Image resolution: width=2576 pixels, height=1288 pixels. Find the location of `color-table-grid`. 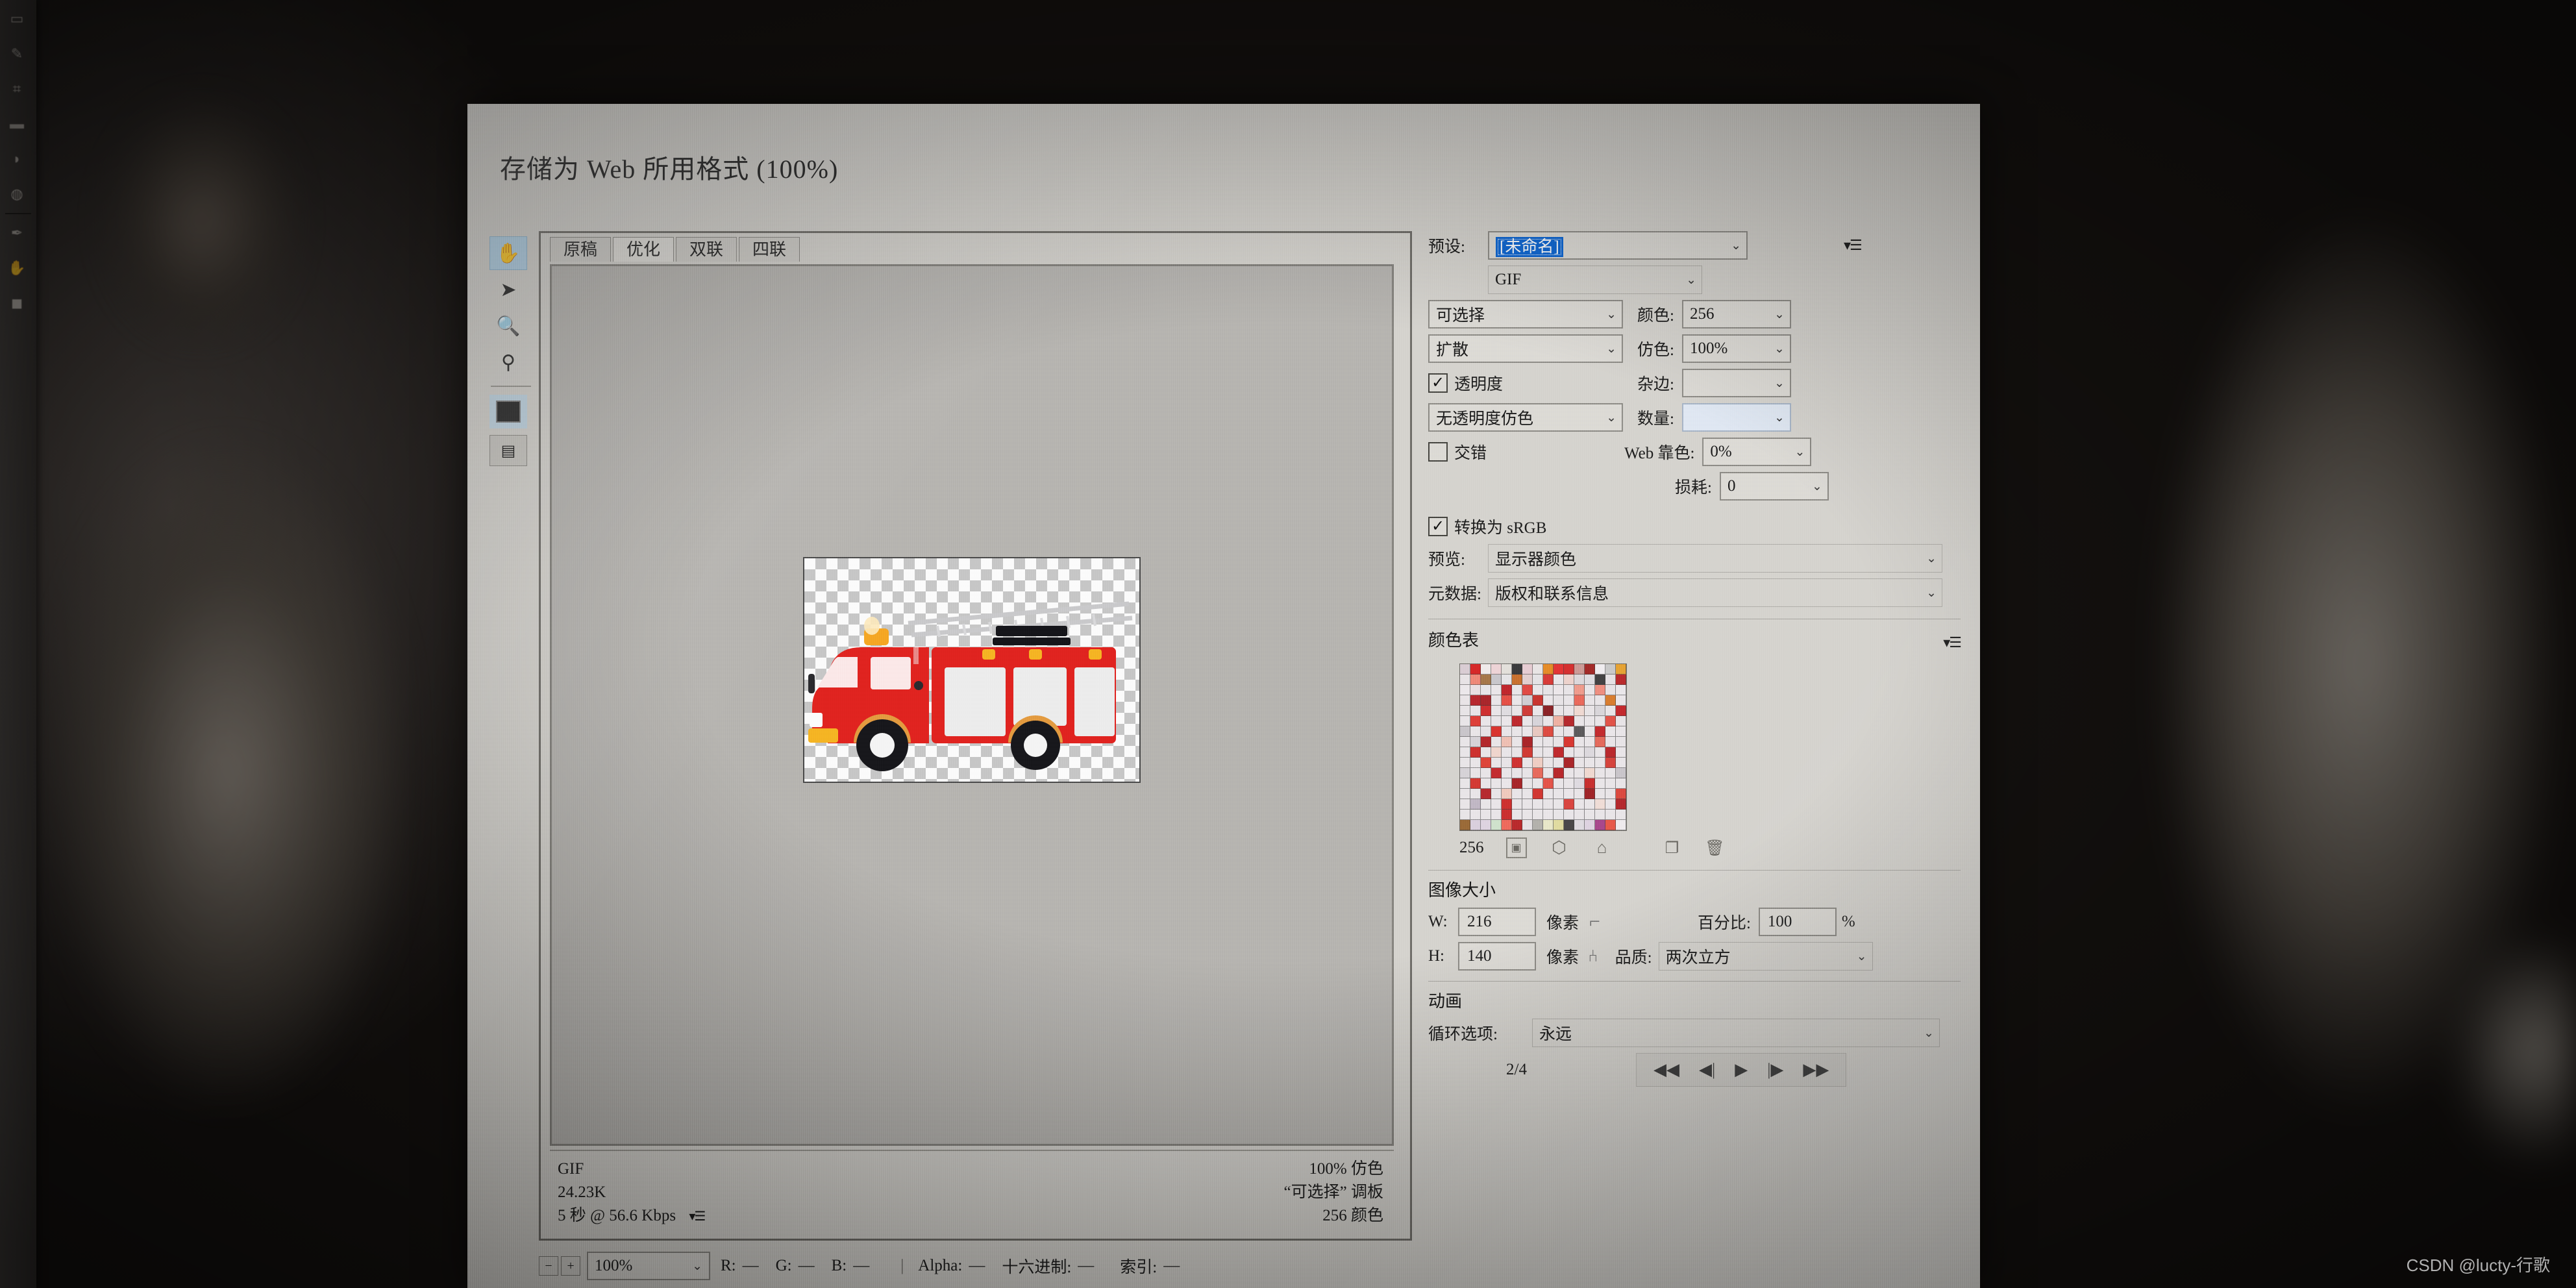

color-table-grid is located at coordinates (1543, 747).